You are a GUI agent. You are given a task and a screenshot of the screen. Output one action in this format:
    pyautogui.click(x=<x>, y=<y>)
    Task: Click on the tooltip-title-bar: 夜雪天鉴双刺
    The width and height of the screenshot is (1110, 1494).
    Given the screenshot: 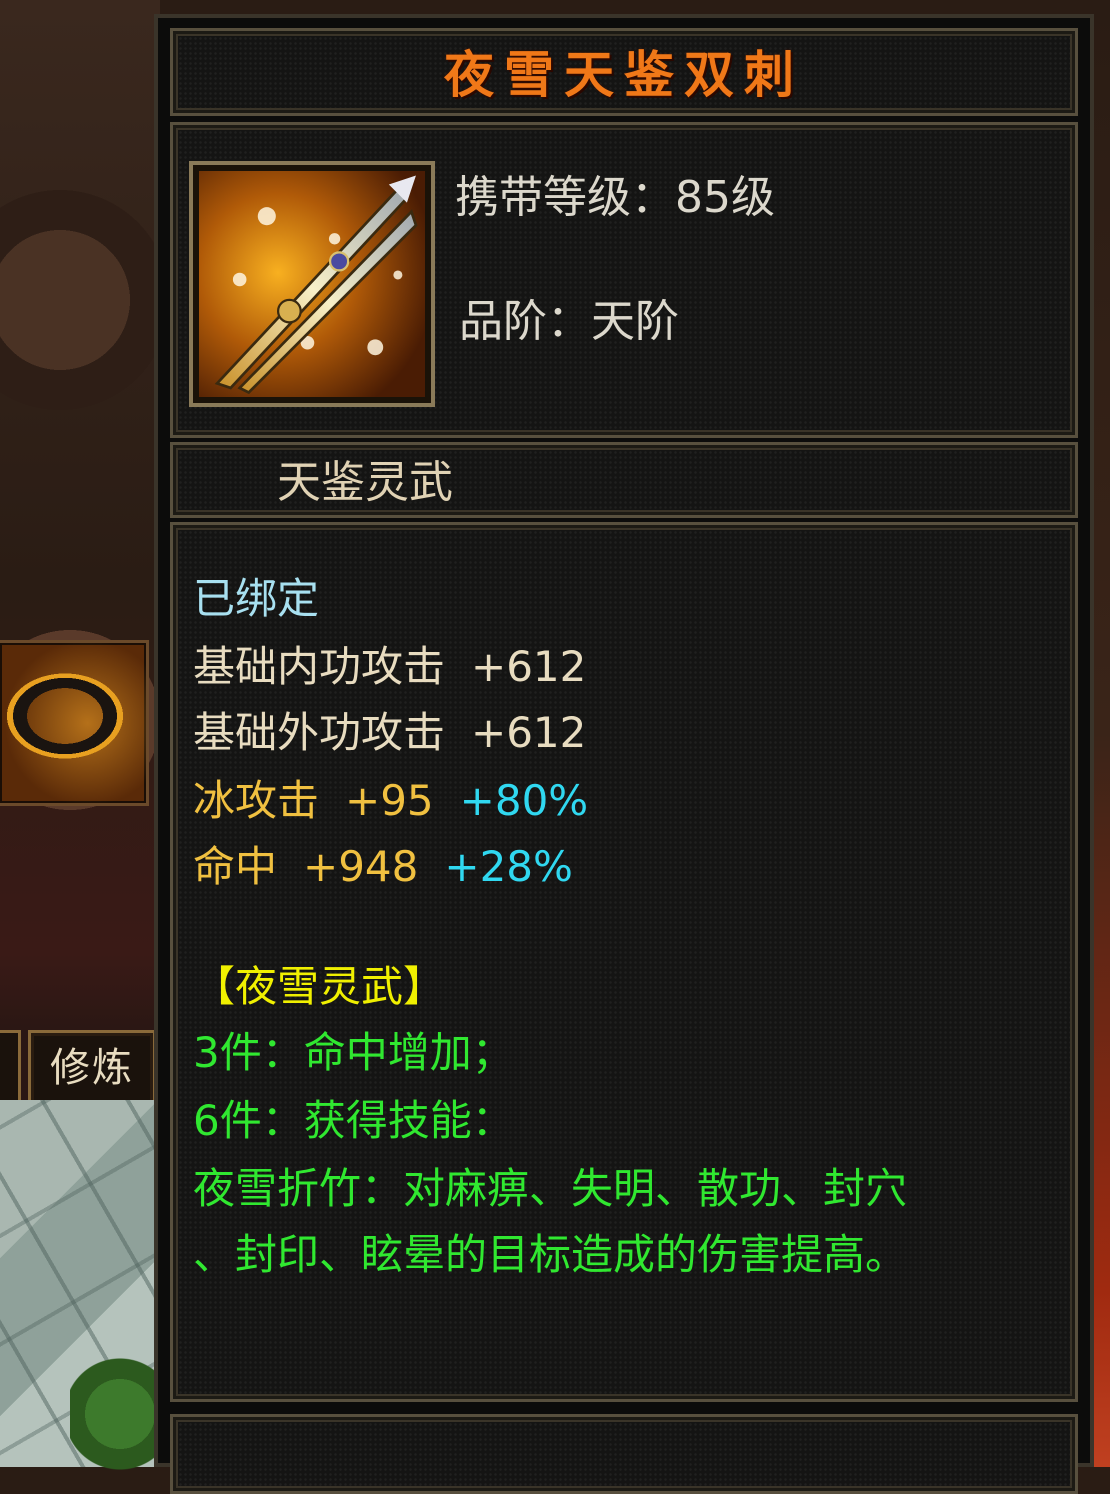 What is the action you would take?
    pyautogui.click(x=624, y=72)
    